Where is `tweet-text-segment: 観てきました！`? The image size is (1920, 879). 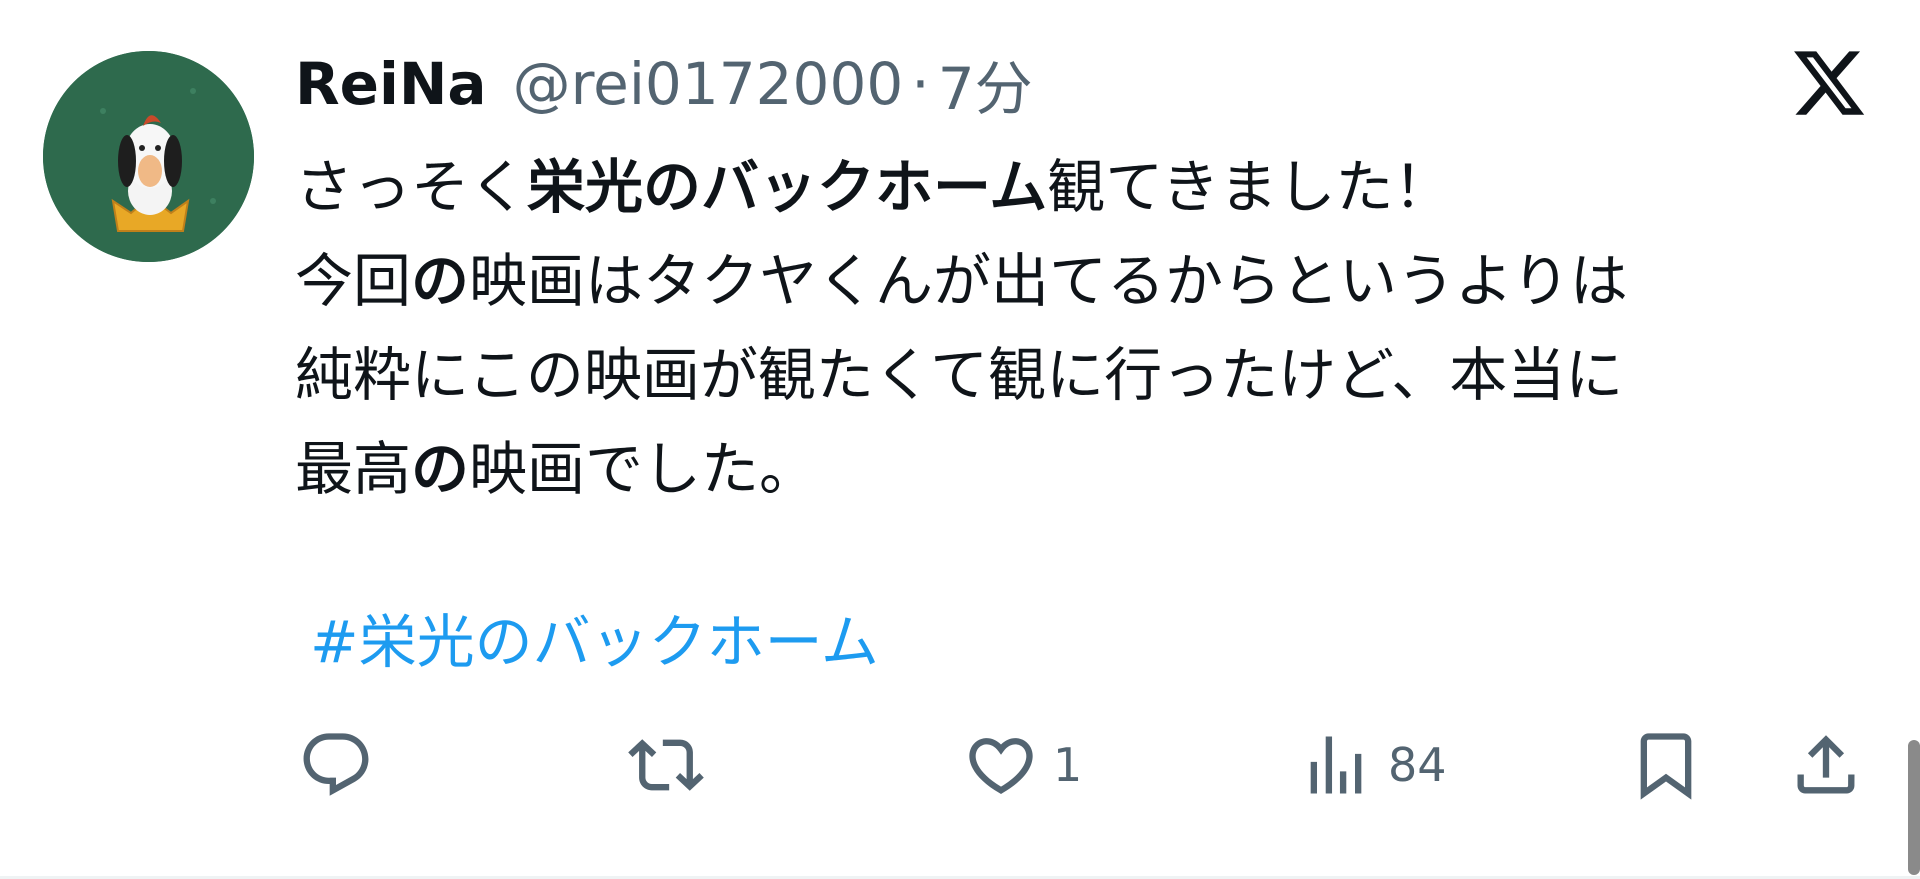 tweet-text-segment: 観てきました！ is located at coordinates (1249, 187).